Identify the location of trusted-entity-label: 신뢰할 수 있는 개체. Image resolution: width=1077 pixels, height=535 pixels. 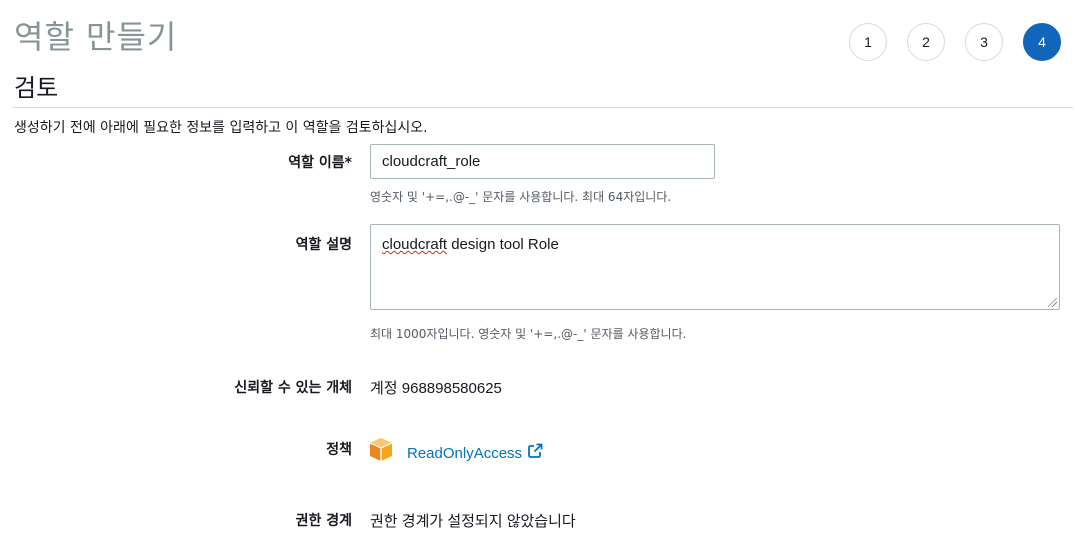
(293, 388).